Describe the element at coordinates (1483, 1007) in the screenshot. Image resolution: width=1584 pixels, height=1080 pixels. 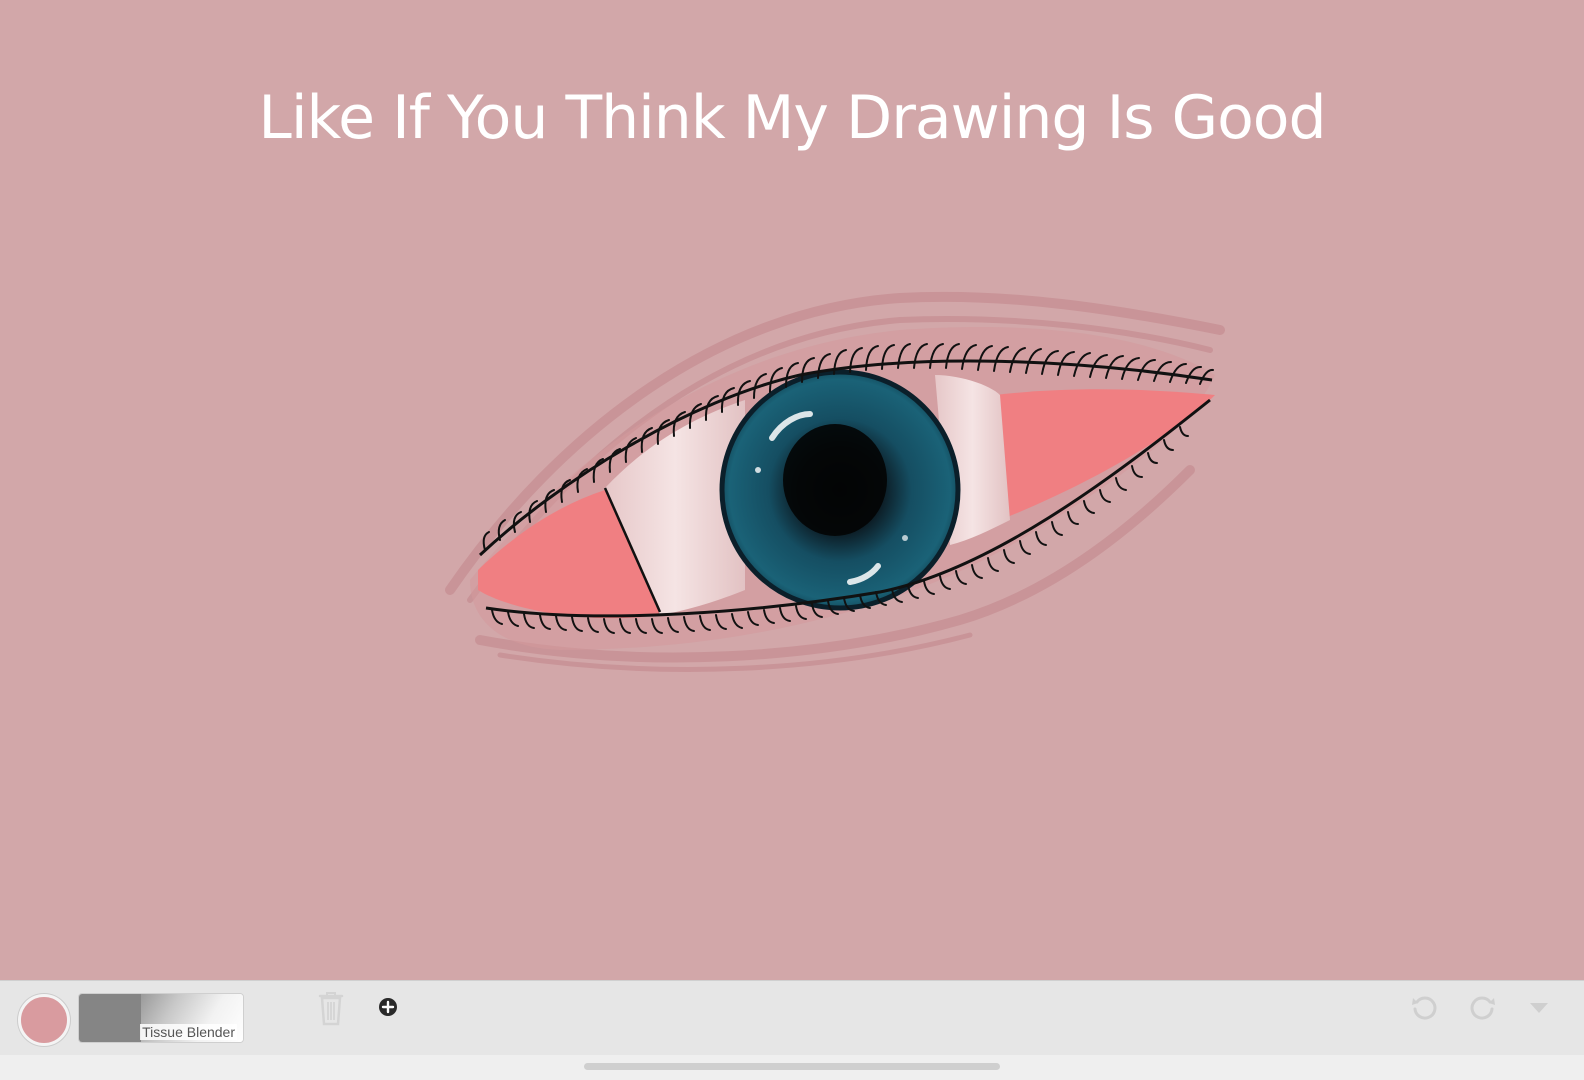
I see `redo-icon` at that location.